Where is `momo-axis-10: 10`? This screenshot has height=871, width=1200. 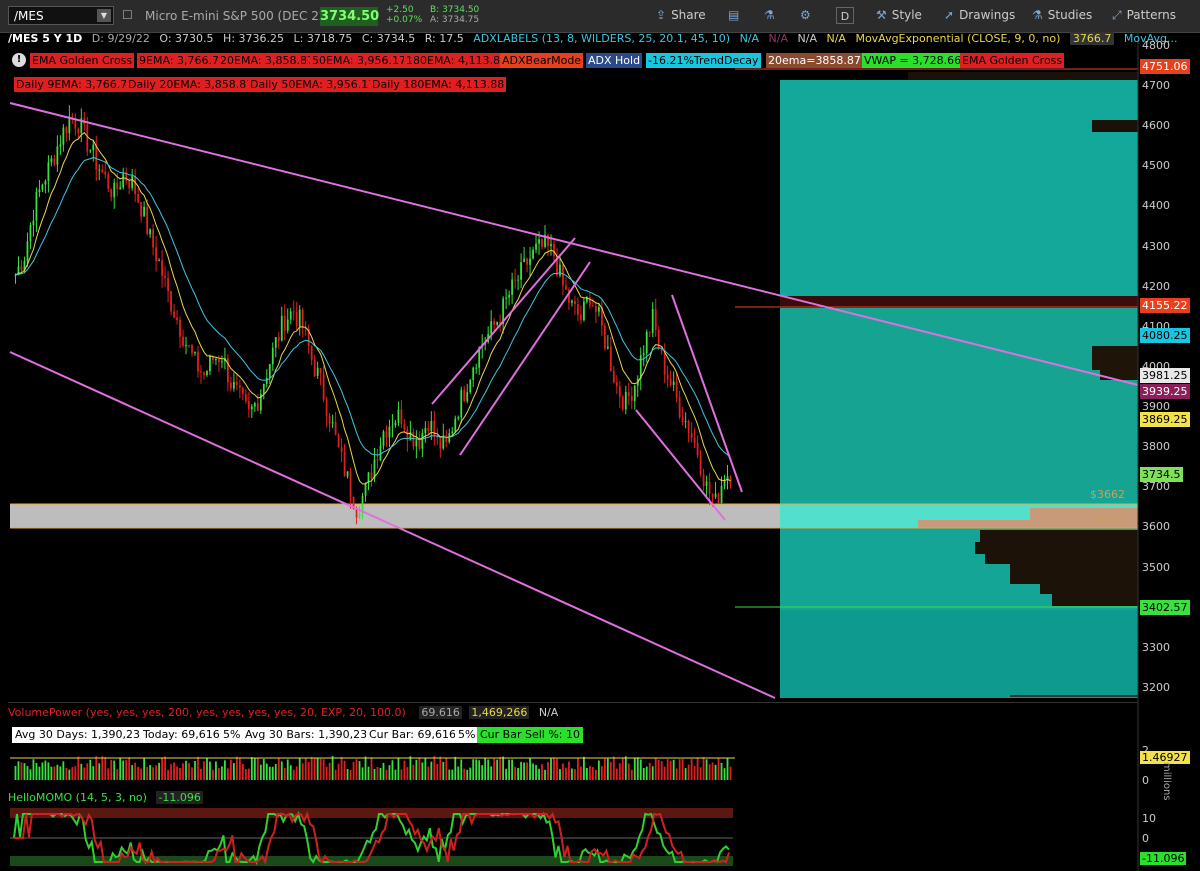 momo-axis-10: 10 is located at coordinates (1149, 818).